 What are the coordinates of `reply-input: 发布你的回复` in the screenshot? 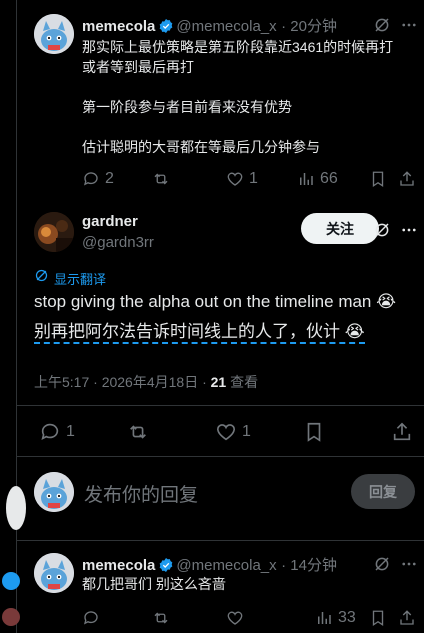 It's located at (141, 493).